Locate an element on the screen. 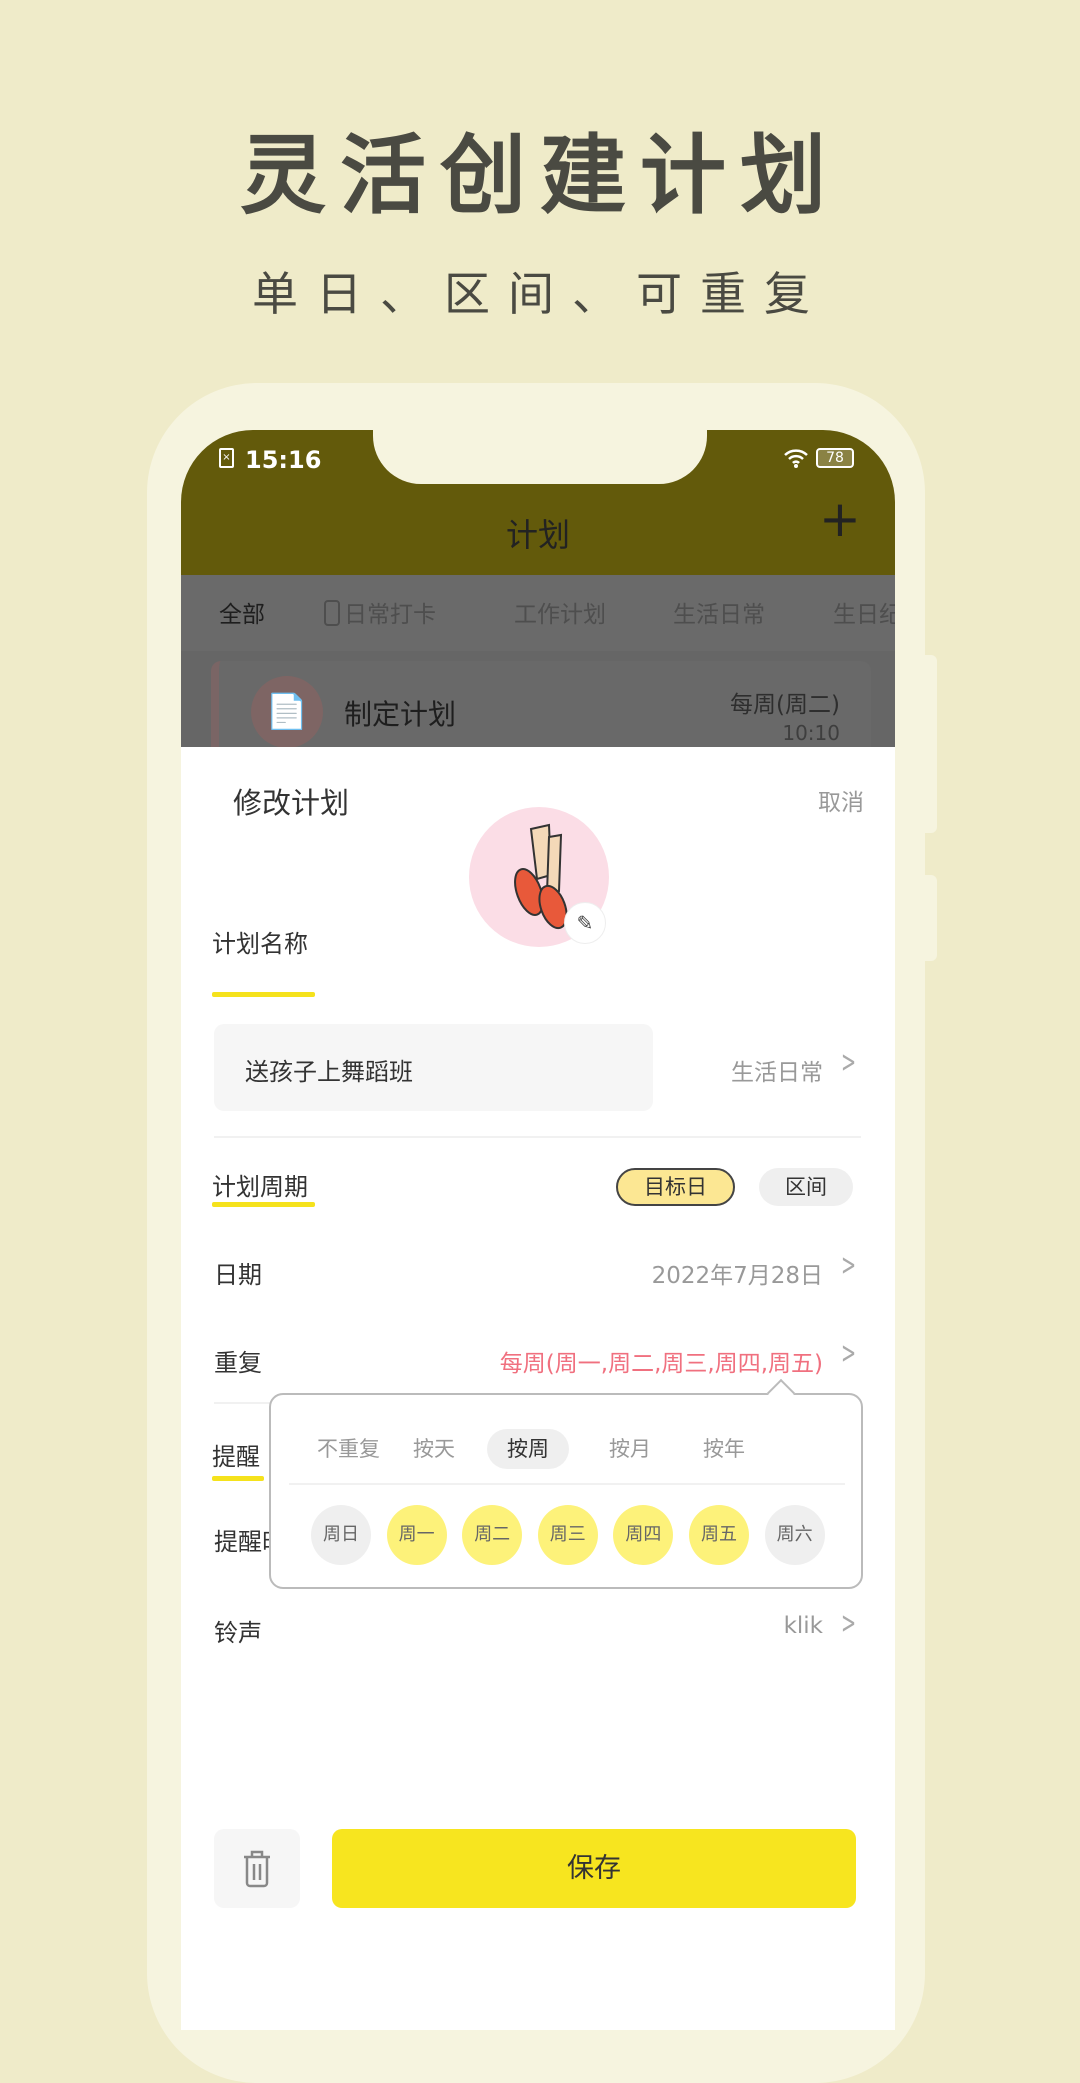  wifi-icon is located at coordinates (796, 460).